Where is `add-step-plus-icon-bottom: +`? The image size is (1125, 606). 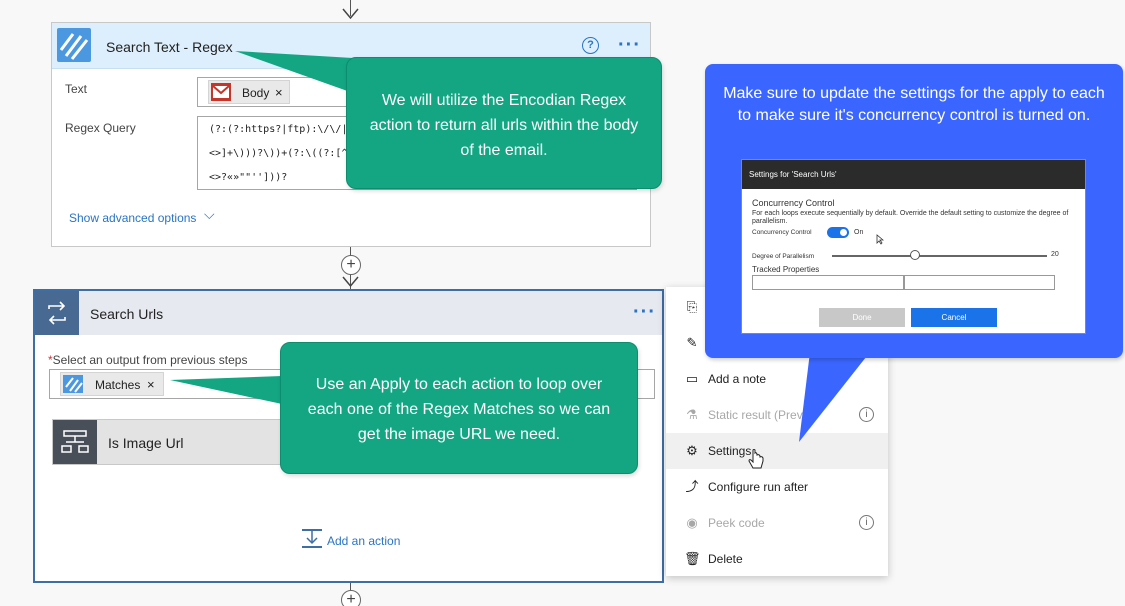
add-step-plus-icon-bottom: + is located at coordinates (351, 598).